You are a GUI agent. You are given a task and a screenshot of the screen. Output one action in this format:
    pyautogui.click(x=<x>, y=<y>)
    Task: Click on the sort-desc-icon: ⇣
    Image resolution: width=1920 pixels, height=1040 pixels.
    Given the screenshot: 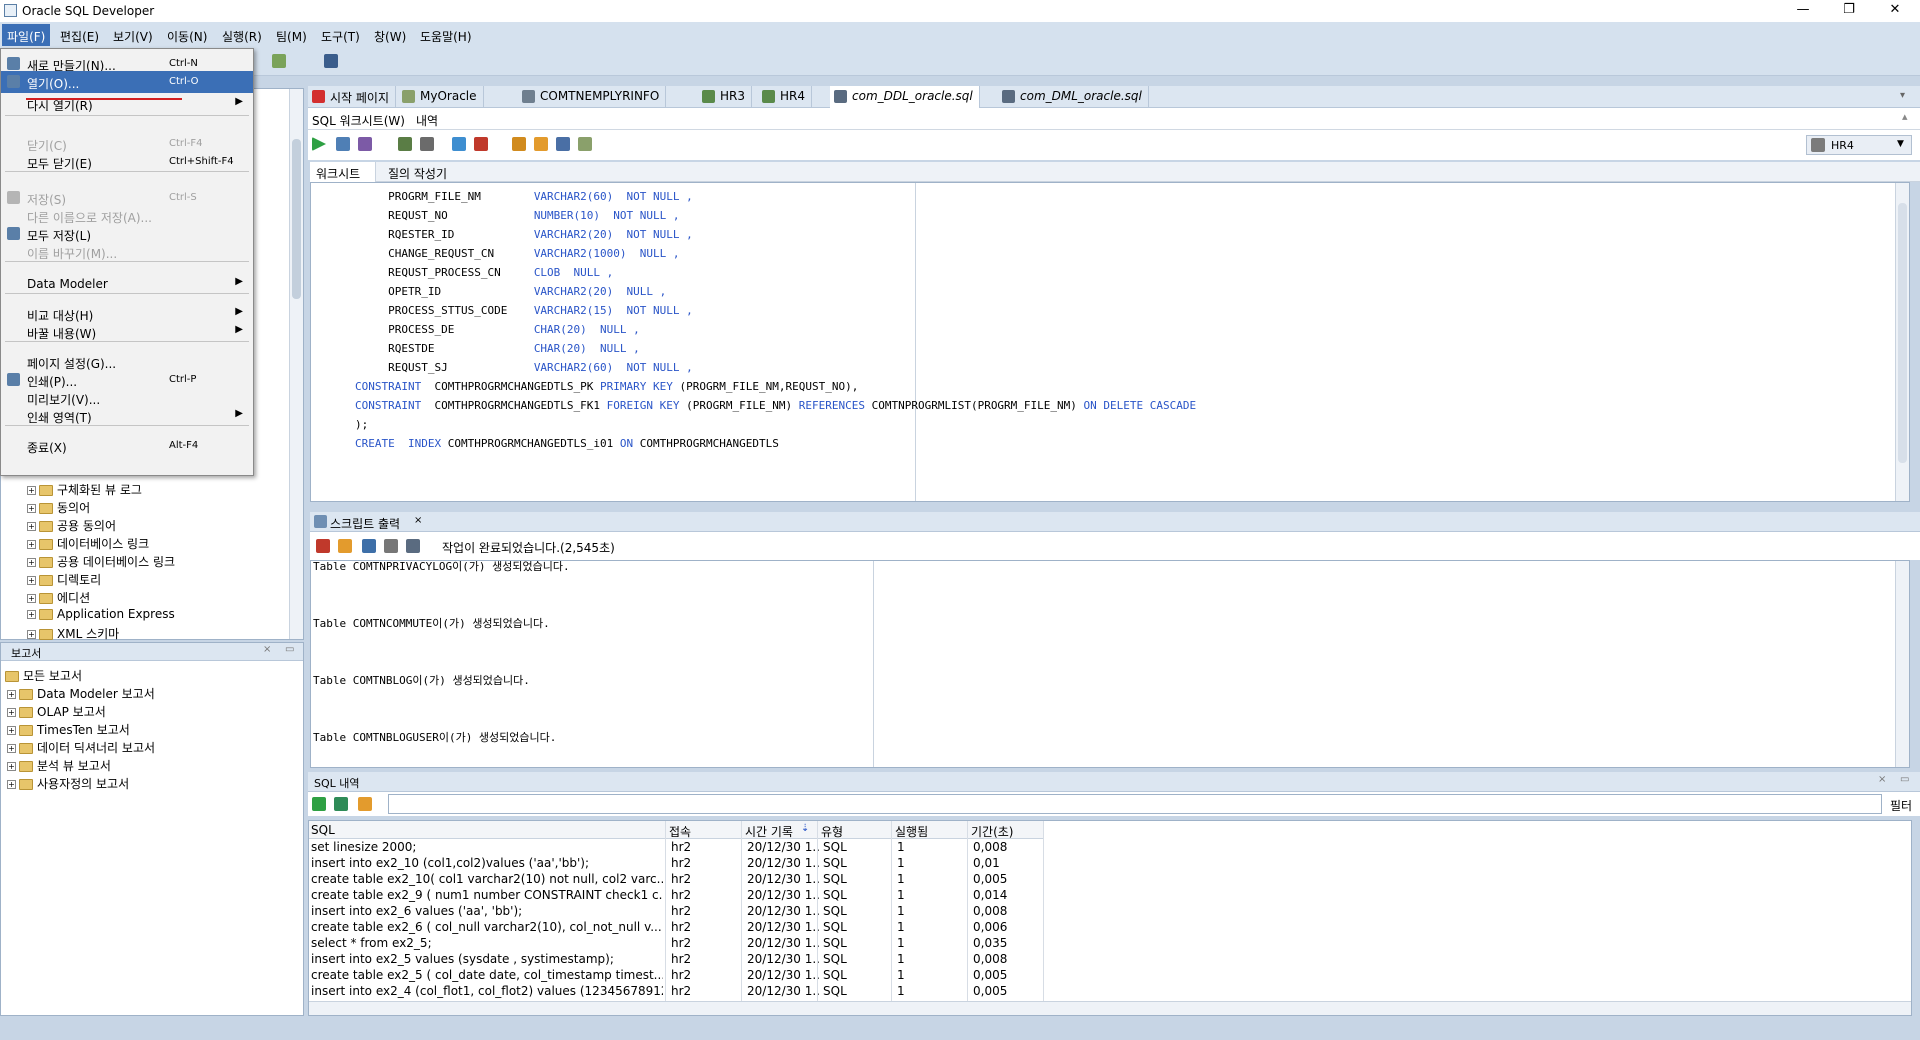 What is the action you would take?
    pyautogui.click(x=805, y=828)
    